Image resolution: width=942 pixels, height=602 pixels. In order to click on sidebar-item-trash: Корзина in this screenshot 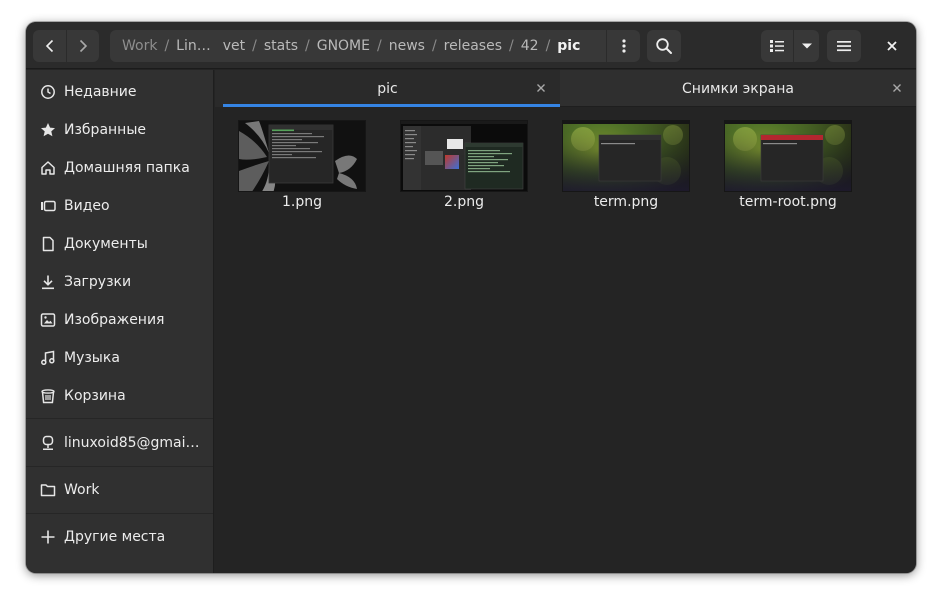, I will do `click(119, 396)`.